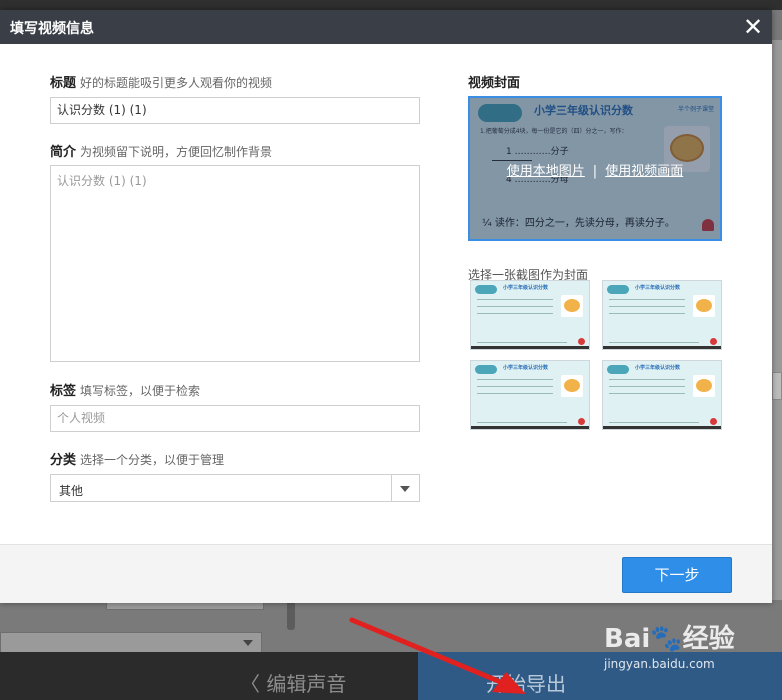 This screenshot has height=700, width=782. Describe the element at coordinates (131, 643) in the screenshot. I see `app-background-dropdown` at that location.